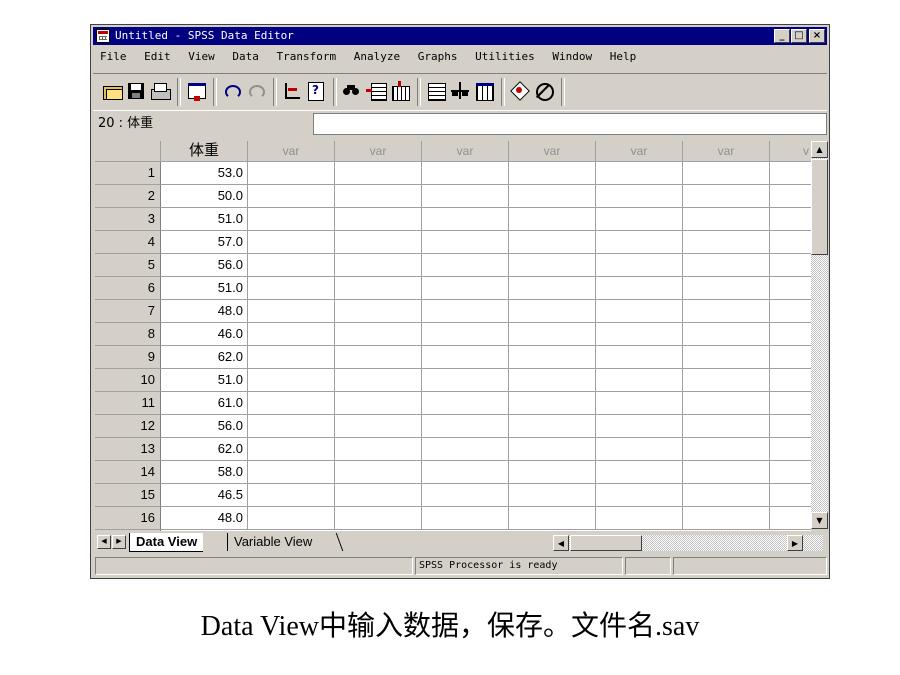  I want to click on row-header: 16, so click(128, 518).